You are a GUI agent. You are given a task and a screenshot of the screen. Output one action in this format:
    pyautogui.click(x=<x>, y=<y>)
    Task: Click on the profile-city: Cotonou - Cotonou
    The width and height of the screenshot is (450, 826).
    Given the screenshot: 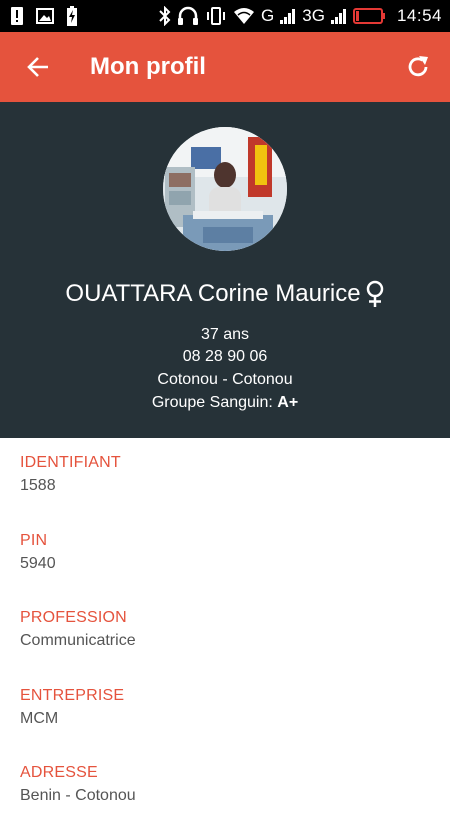 What is the action you would take?
    pyautogui.click(x=225, y=379)
    